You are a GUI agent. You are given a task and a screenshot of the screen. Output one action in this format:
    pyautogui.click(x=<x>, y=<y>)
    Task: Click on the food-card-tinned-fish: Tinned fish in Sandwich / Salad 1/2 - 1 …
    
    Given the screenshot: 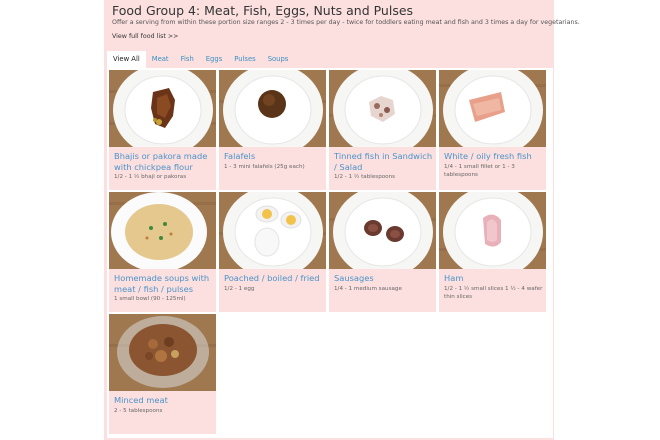 What is the action you would take?
    pyautogui.click(x=382, y=130)
    